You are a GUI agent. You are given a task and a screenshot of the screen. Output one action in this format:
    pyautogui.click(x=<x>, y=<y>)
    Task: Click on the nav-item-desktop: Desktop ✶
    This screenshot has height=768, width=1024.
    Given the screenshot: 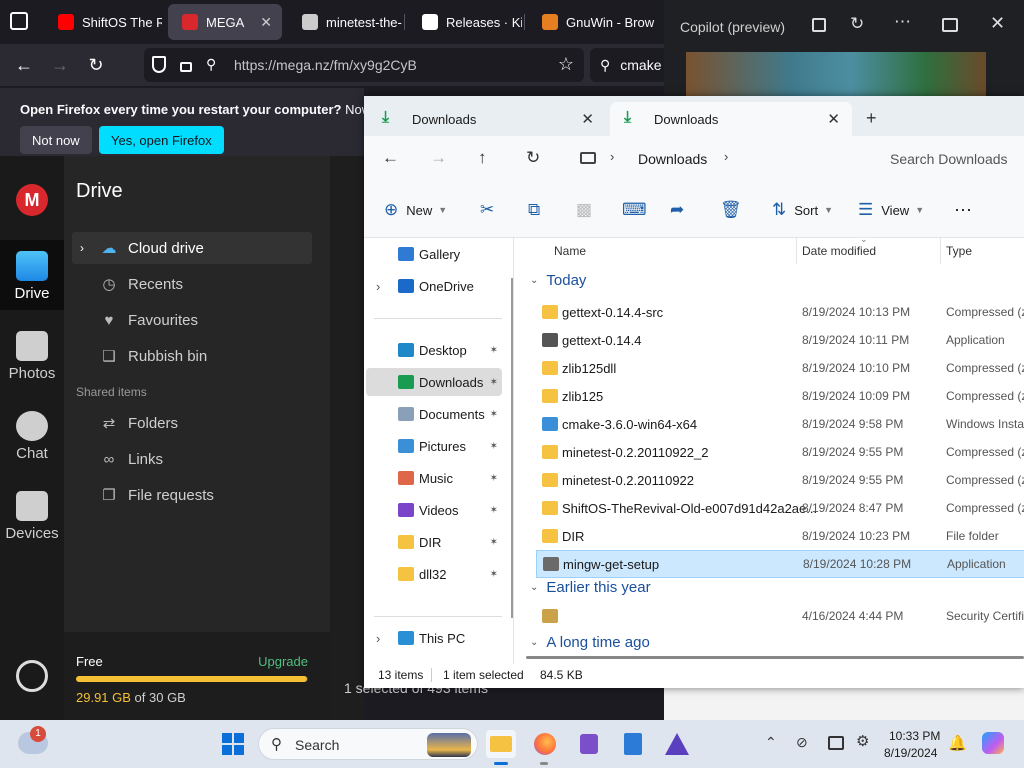 What is the action you would take?
    pyautogui.click(x=434, y=350)
    